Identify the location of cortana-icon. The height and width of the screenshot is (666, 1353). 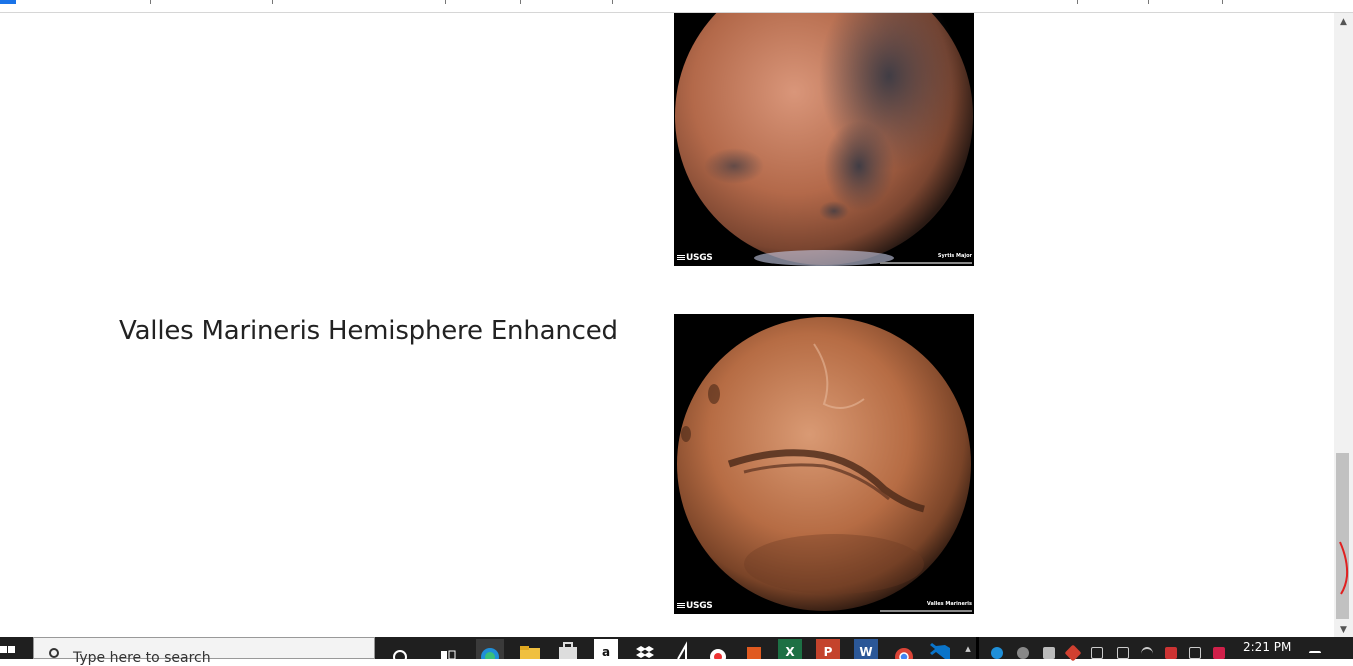
(400, 649).